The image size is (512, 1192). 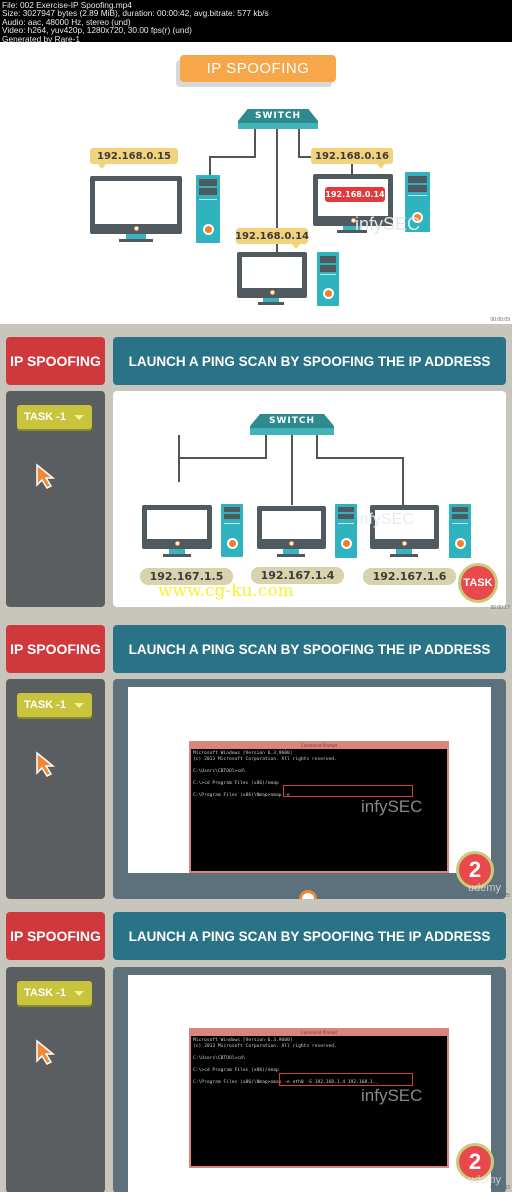 I want to click on timestamp: 00:00:17, so click(x=500, y=608).